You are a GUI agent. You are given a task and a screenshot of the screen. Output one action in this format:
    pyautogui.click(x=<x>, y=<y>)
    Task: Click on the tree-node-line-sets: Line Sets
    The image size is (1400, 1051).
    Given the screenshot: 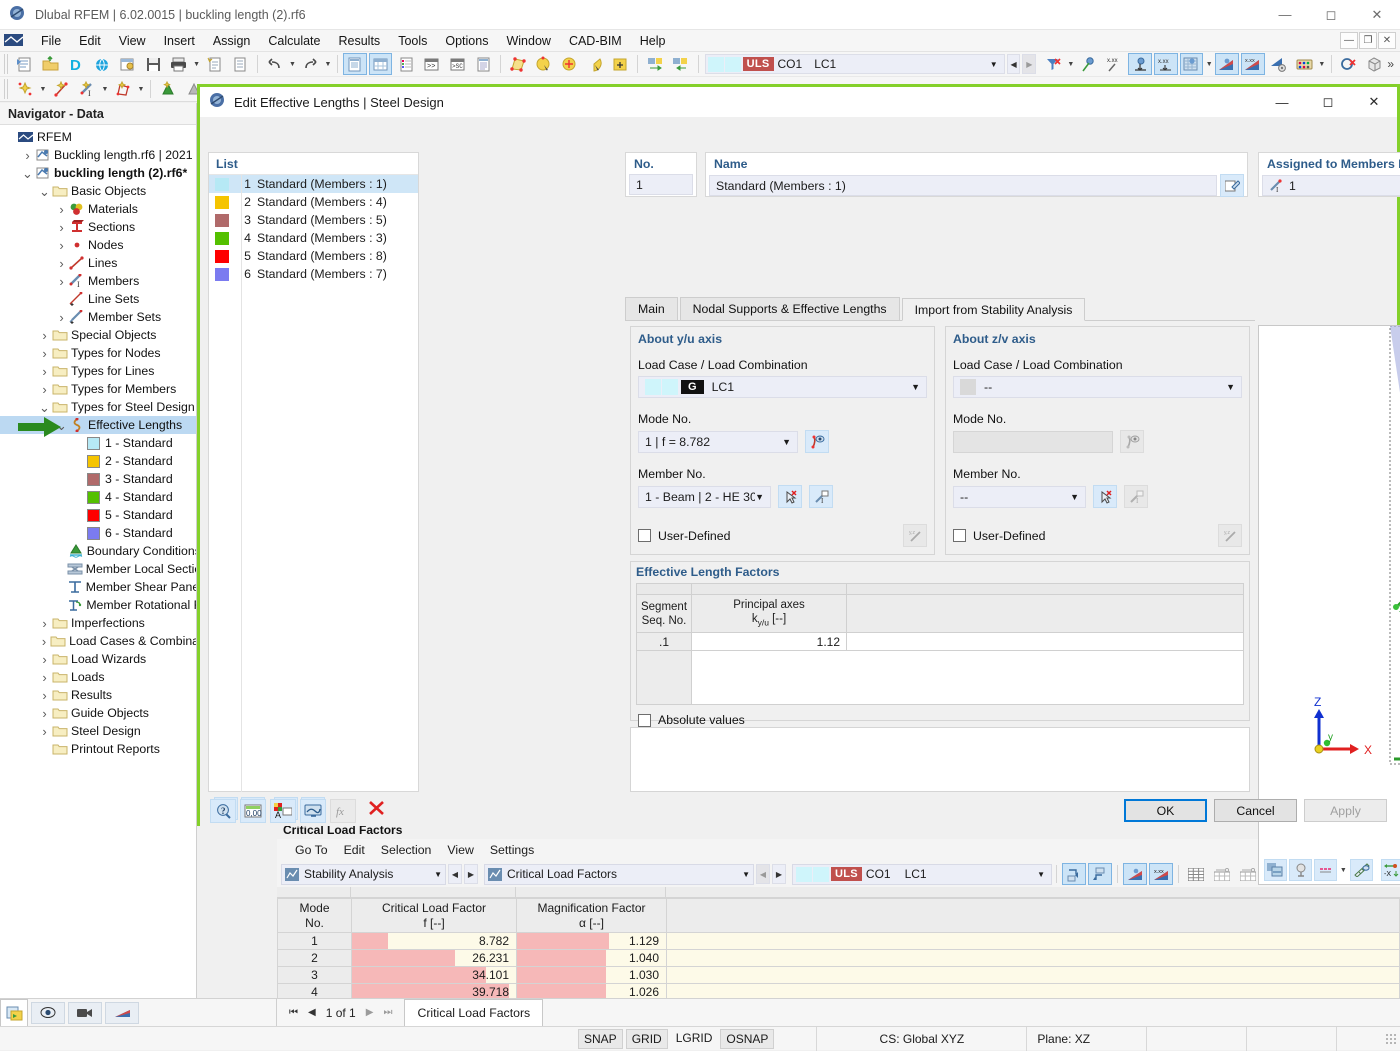 What is the action you would take?
    pyautogui.click(x=98, y=299)
    